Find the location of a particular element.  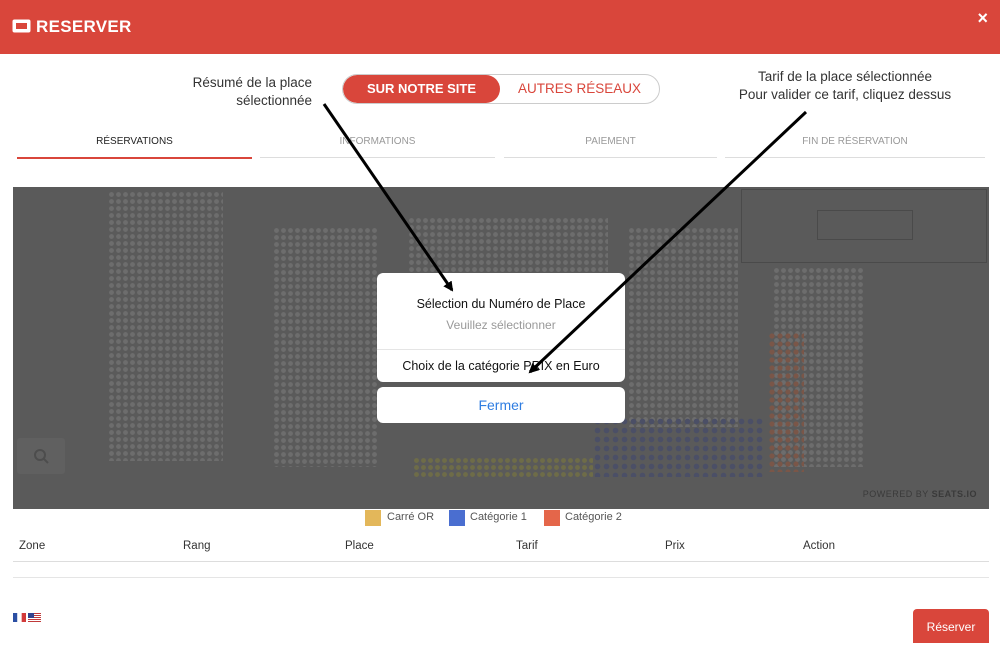

arrow-right is located at coordinates (668, 242).